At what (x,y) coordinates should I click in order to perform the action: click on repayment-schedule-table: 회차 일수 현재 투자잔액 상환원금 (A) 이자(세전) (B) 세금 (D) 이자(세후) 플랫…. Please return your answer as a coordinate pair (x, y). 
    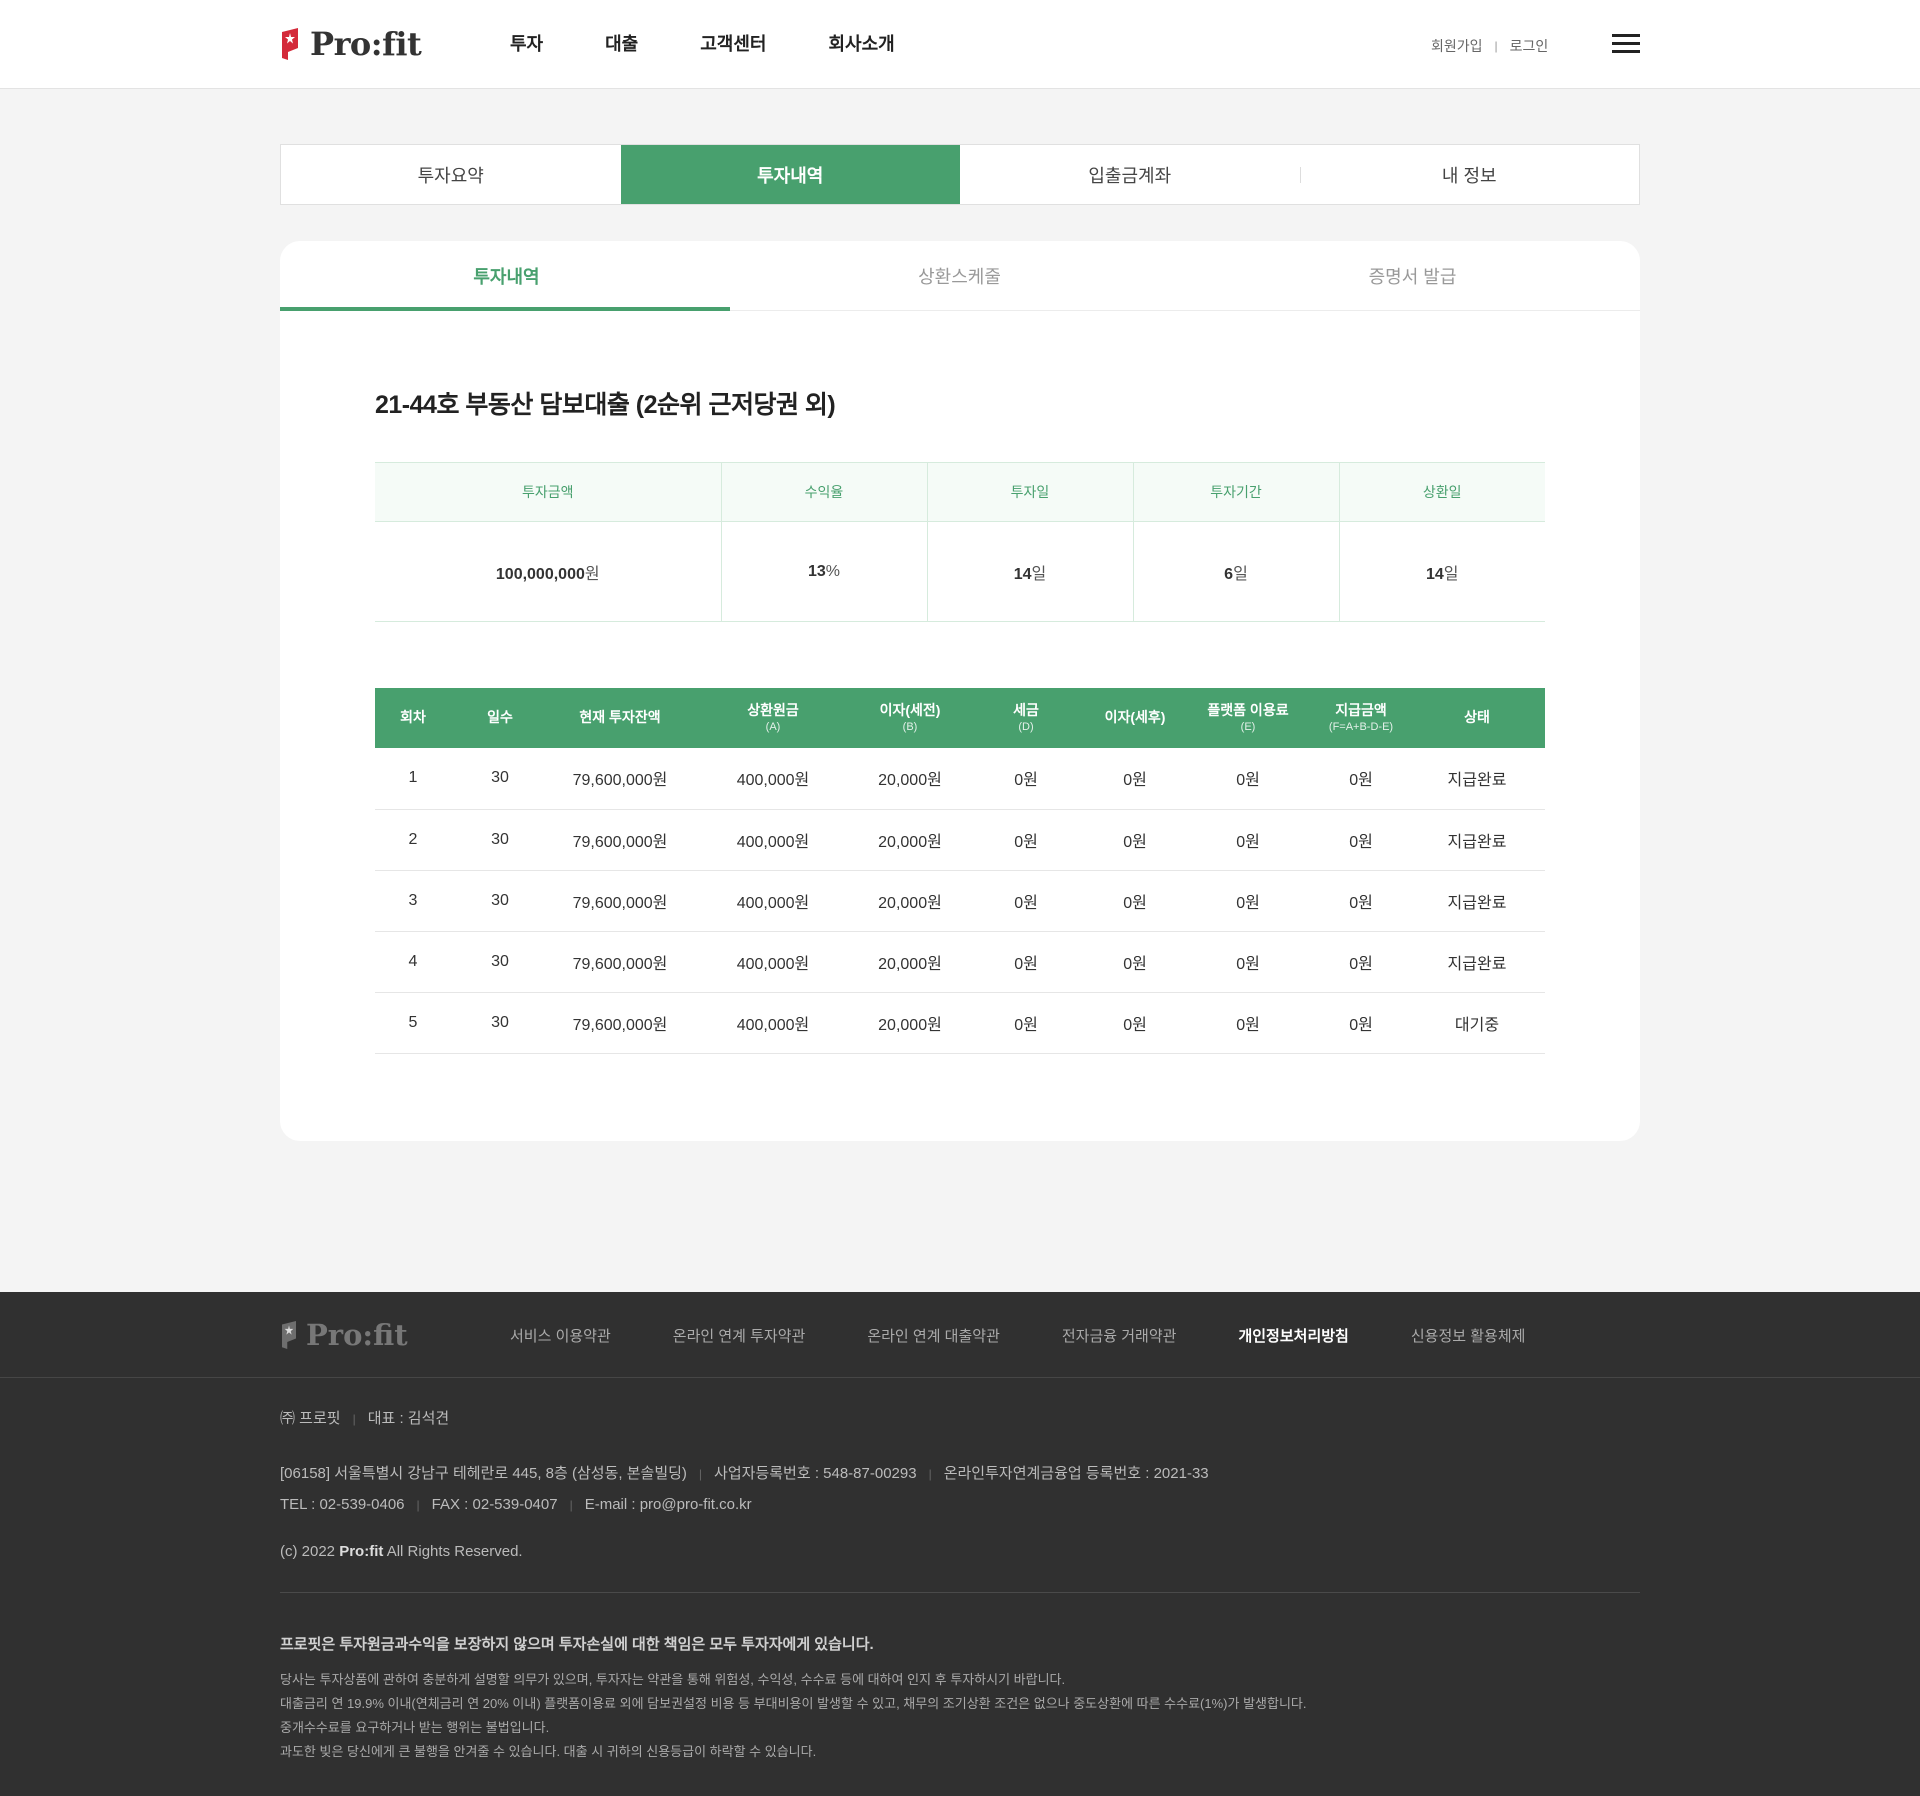
    Looking at the image, I should click on (960, 871).